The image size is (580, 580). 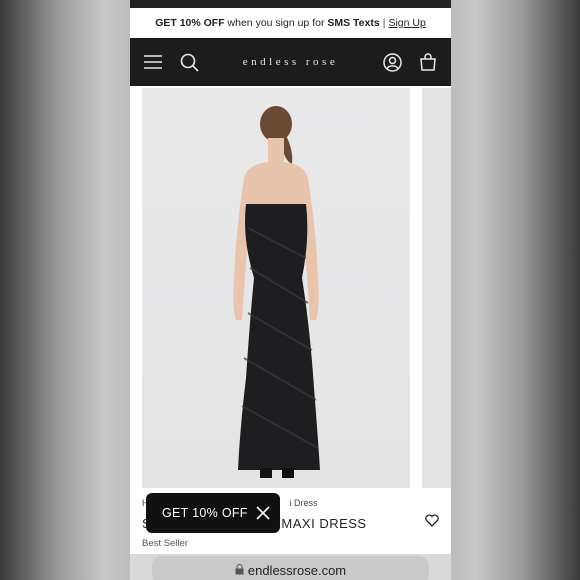 I want to click on heart-icon, so click(x=432, y=523).